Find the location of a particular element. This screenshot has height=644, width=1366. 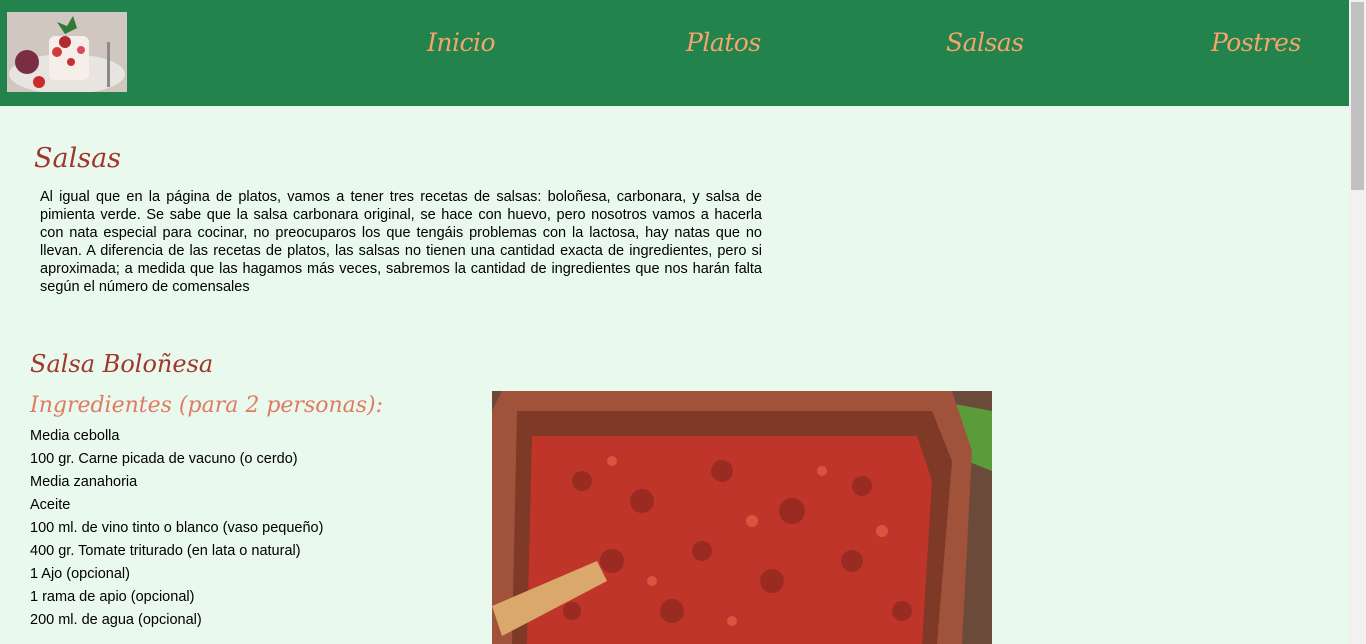

ingredient-item: 100 gr. Carne picada de vacuno (o cerdo) is located at coordinates (164, 459).